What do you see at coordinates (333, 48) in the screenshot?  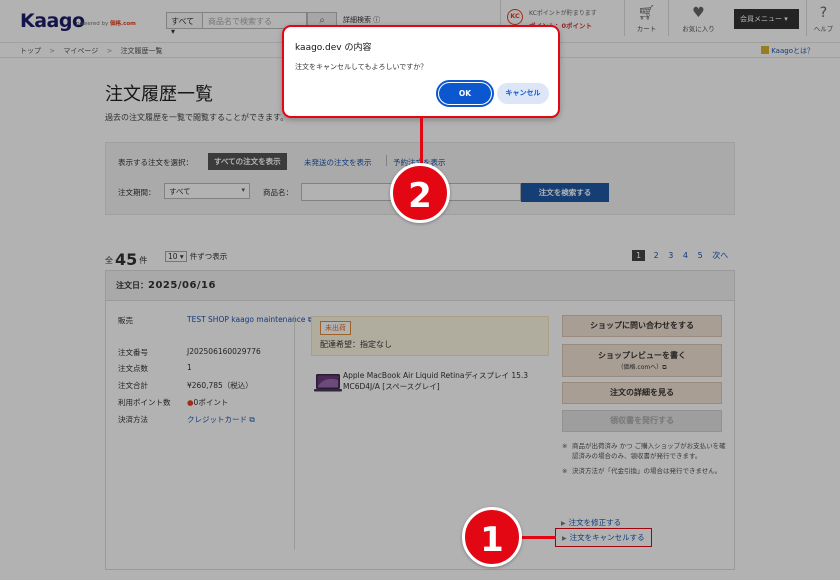 I see `dialog-title: kaago.dev の内容` at bounding box center [333, 48].